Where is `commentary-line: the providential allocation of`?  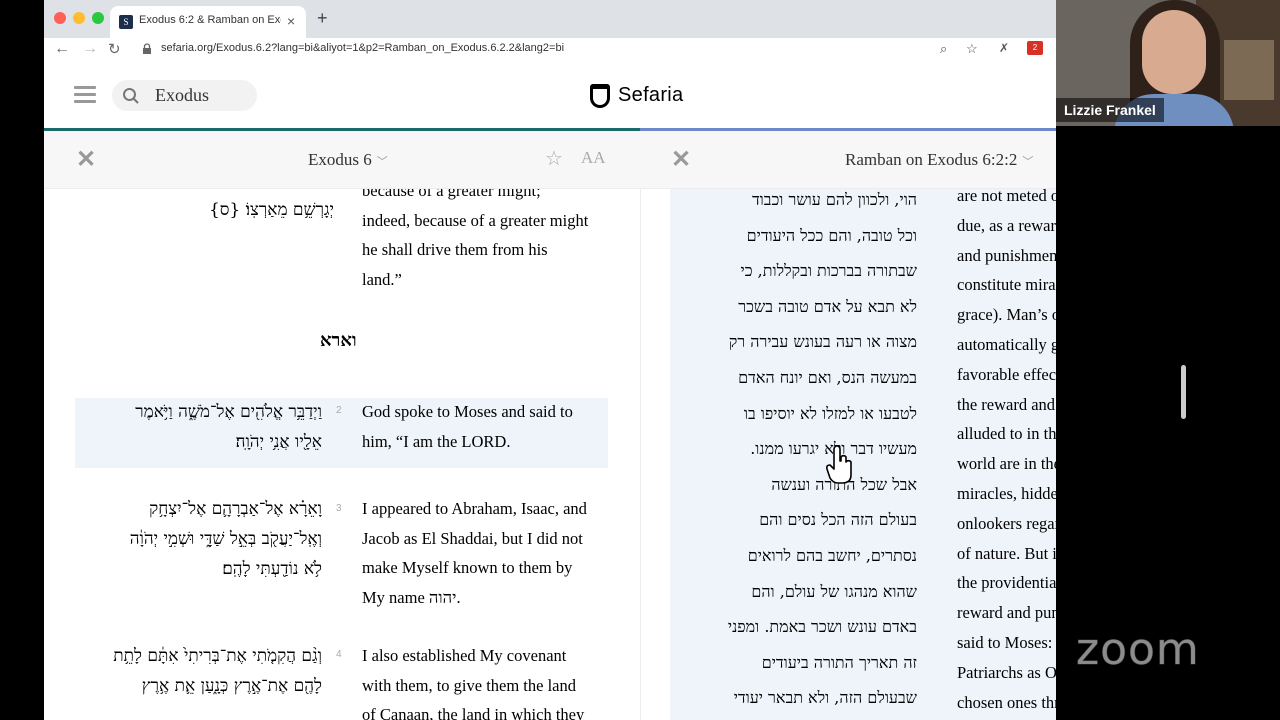 commentary-line: the providential allocation of is located at coordinates (1006, 583).